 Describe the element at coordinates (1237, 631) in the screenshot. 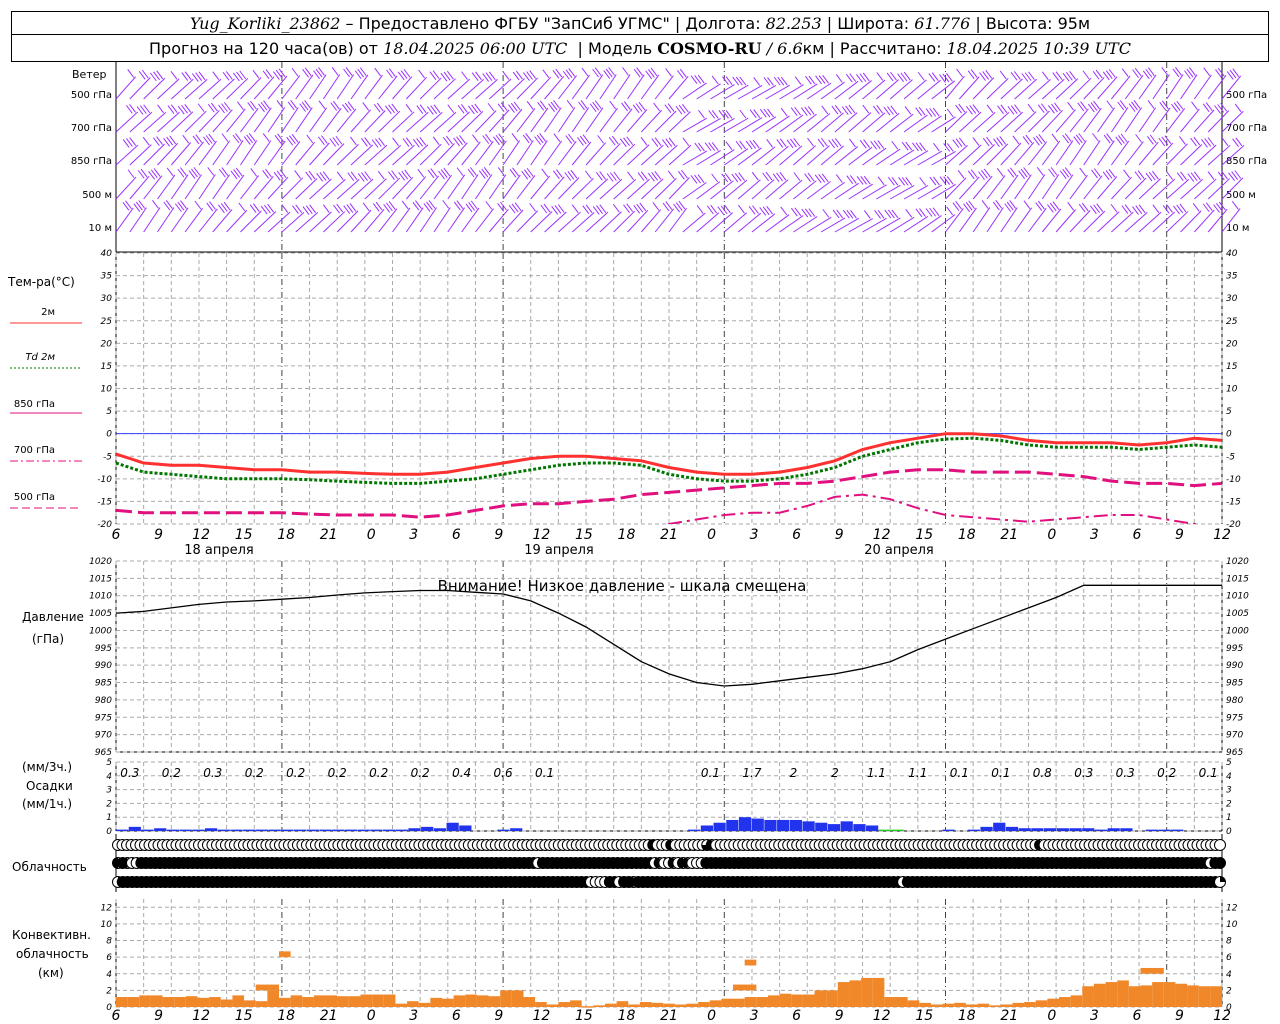

I see `pressure-ytick-right: 1000` at that location.